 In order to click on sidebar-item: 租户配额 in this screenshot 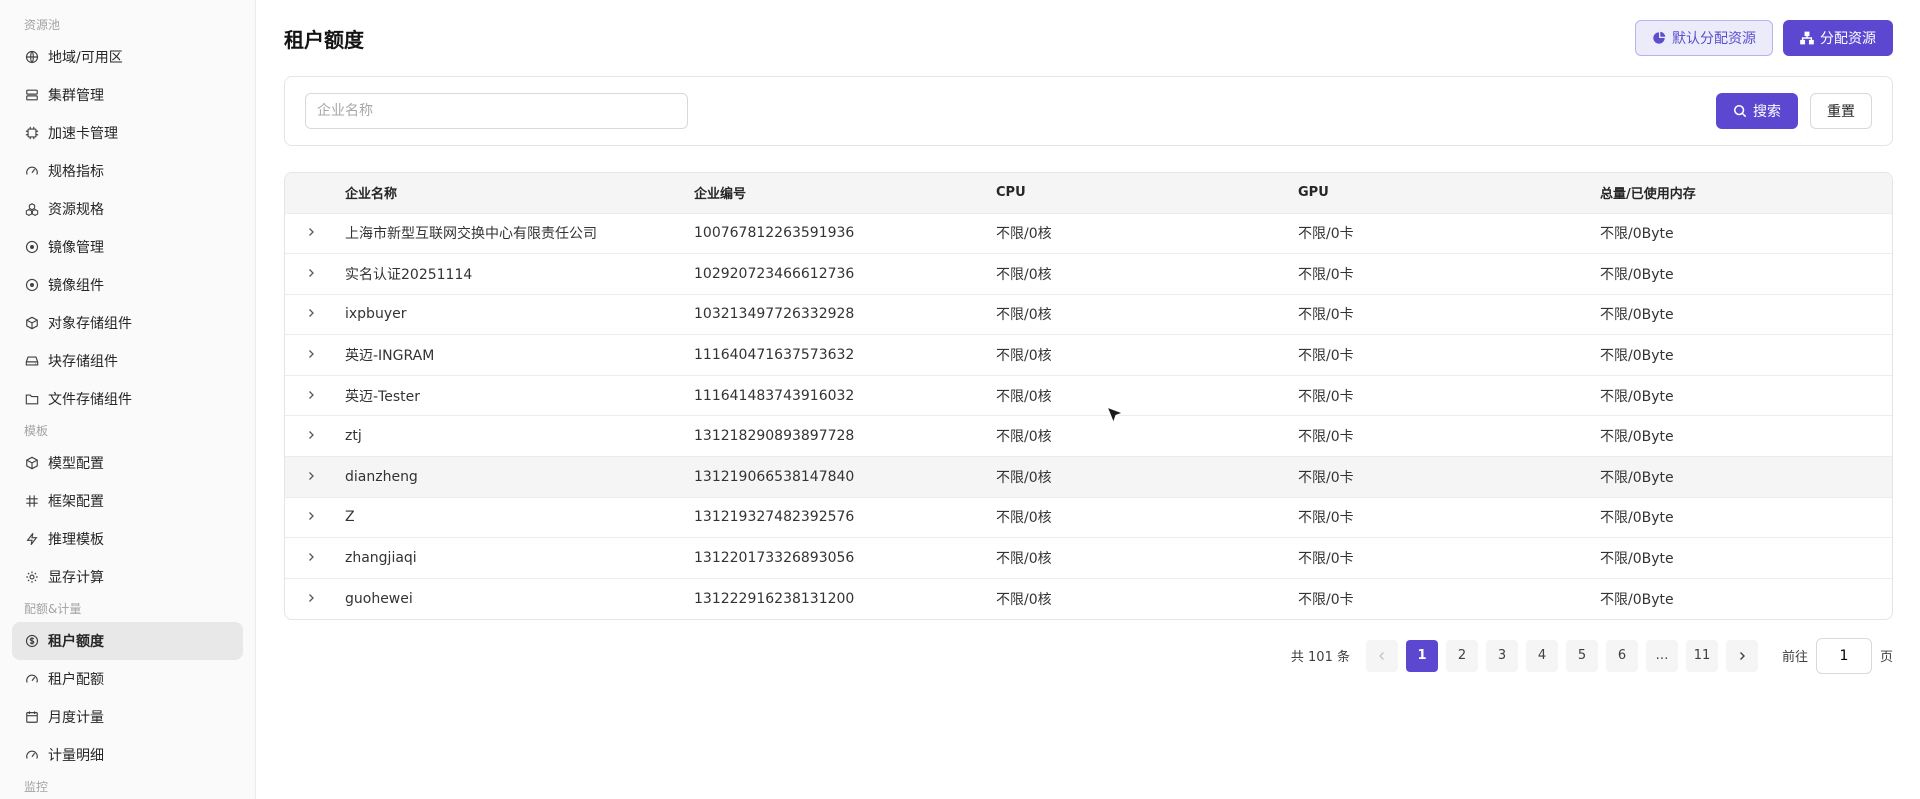, I will do `click(127, 679)`.